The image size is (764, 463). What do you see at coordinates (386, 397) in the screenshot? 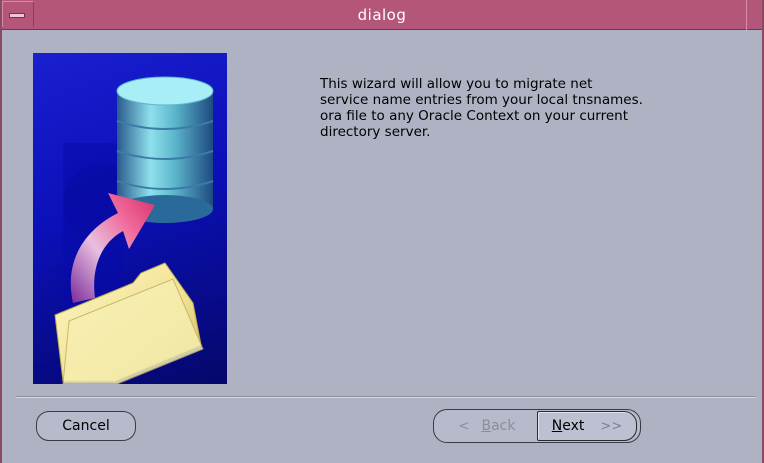
I see `button-separator` at bounding box center [386, 397].